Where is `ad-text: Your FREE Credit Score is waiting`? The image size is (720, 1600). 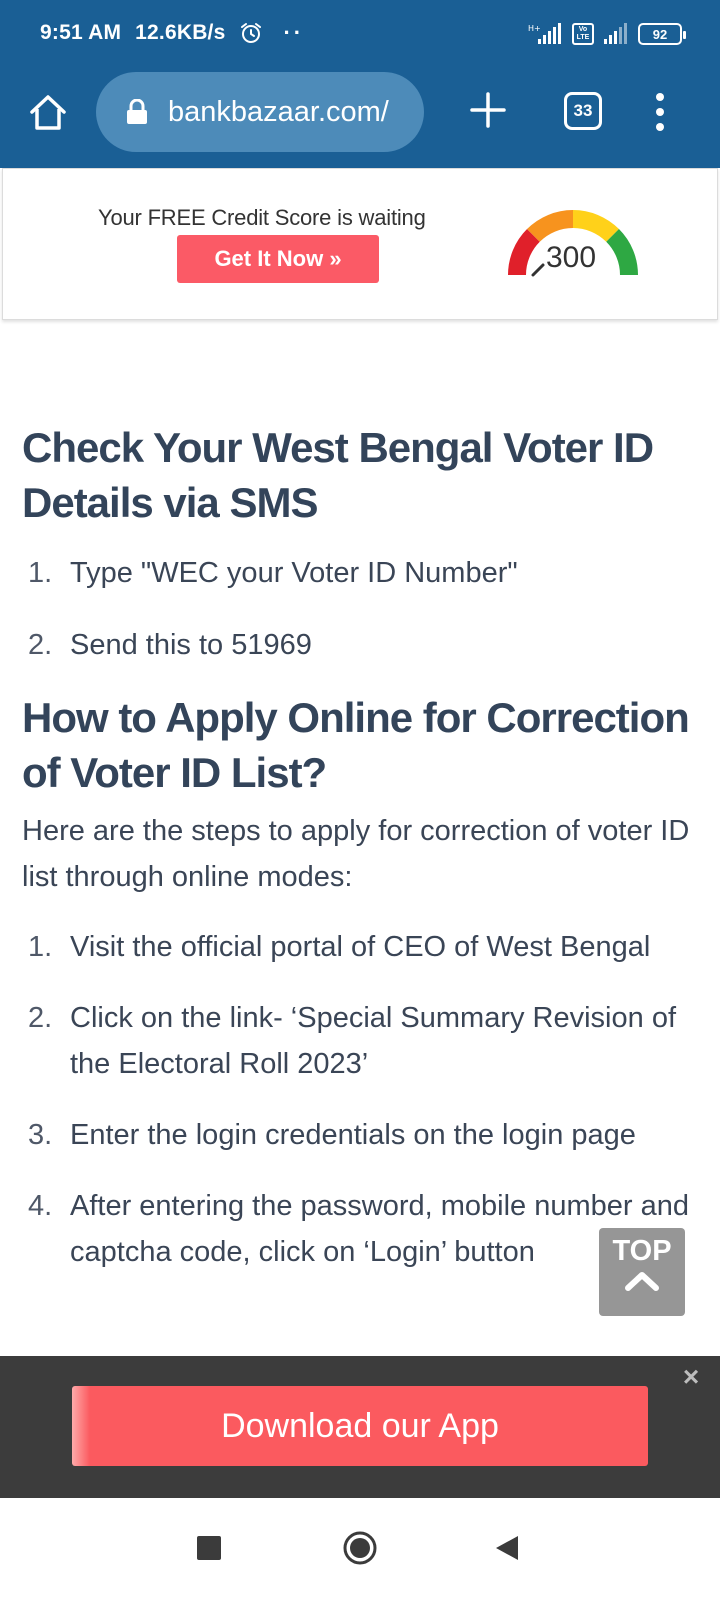
ad-text: Your FREE Credit Score is waiting is located at coordinates (262, 217).